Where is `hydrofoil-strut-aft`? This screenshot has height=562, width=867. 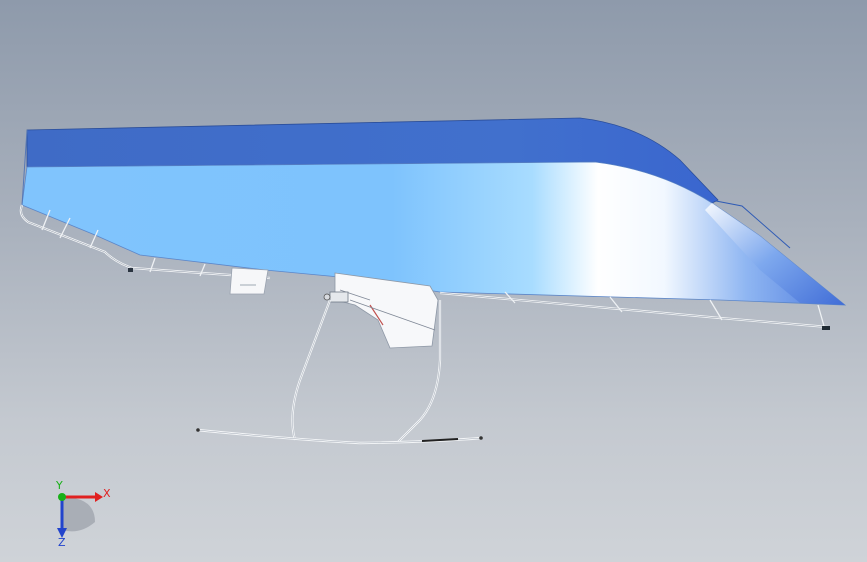 hydrofoil-strut-aft is located at coordinates (311, 370).